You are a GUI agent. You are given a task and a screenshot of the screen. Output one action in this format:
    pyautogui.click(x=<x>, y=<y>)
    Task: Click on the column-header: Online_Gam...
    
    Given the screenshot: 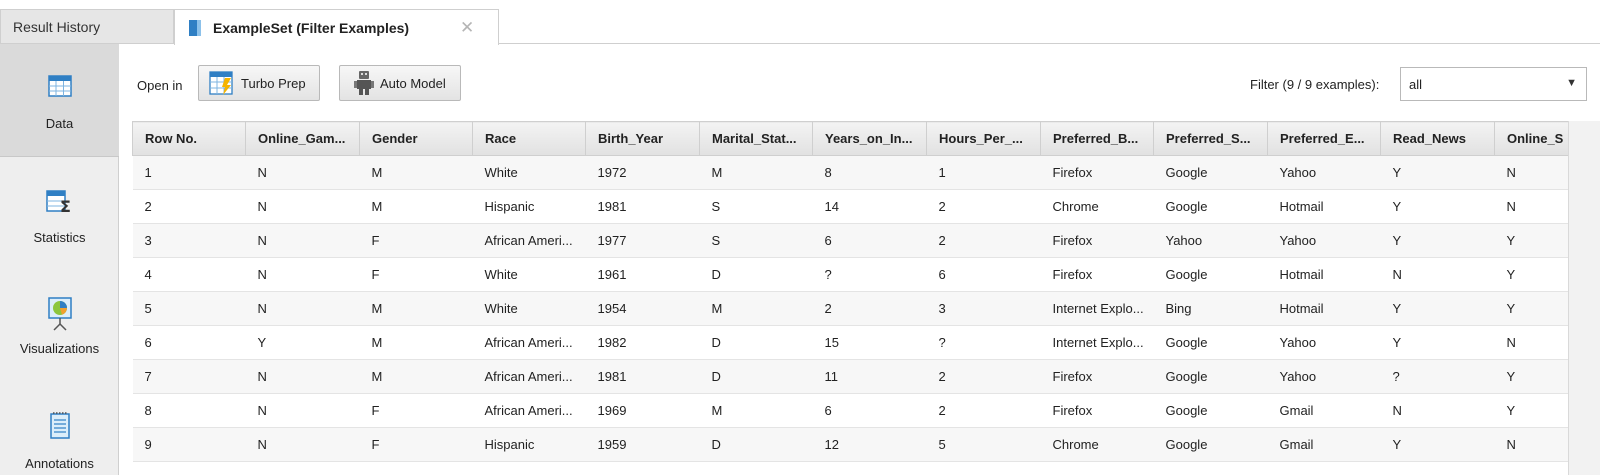 What is the action you would take?
    pyautogui.click(x=302, y=138)
    